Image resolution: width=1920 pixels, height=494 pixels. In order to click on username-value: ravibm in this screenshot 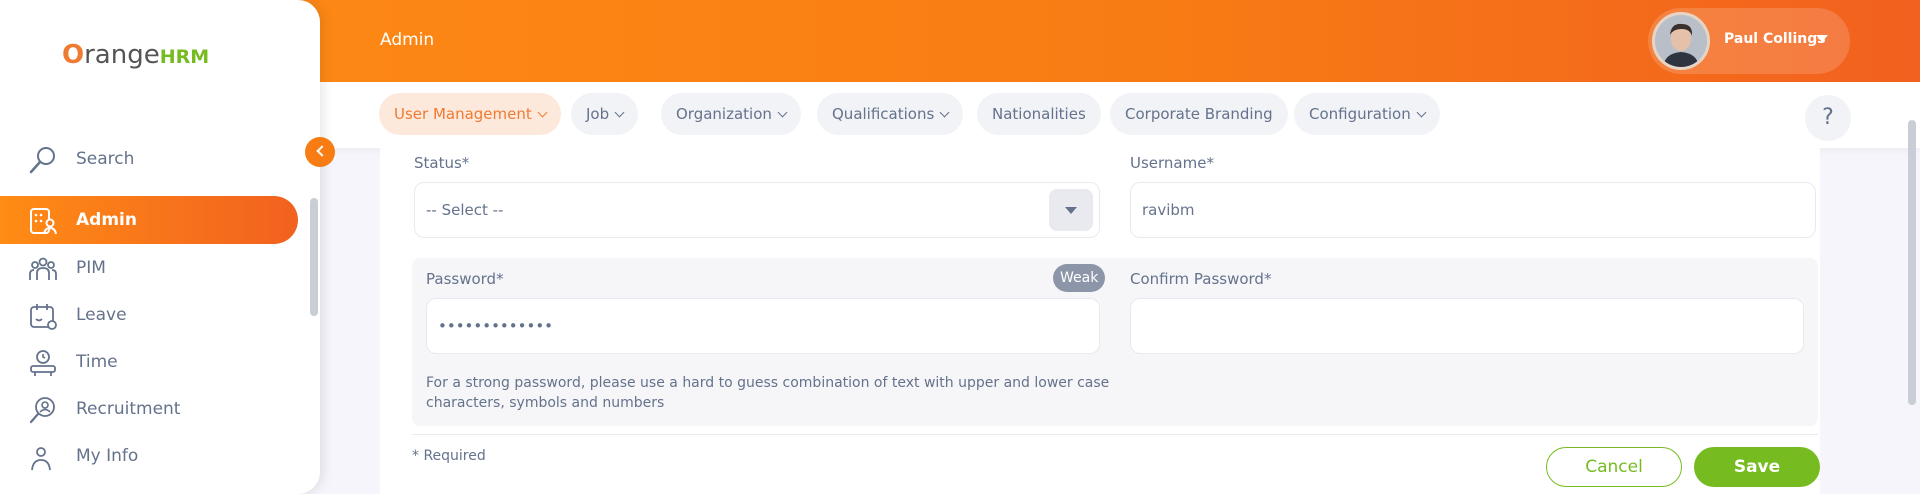, I will do `click(1168, 210)`.